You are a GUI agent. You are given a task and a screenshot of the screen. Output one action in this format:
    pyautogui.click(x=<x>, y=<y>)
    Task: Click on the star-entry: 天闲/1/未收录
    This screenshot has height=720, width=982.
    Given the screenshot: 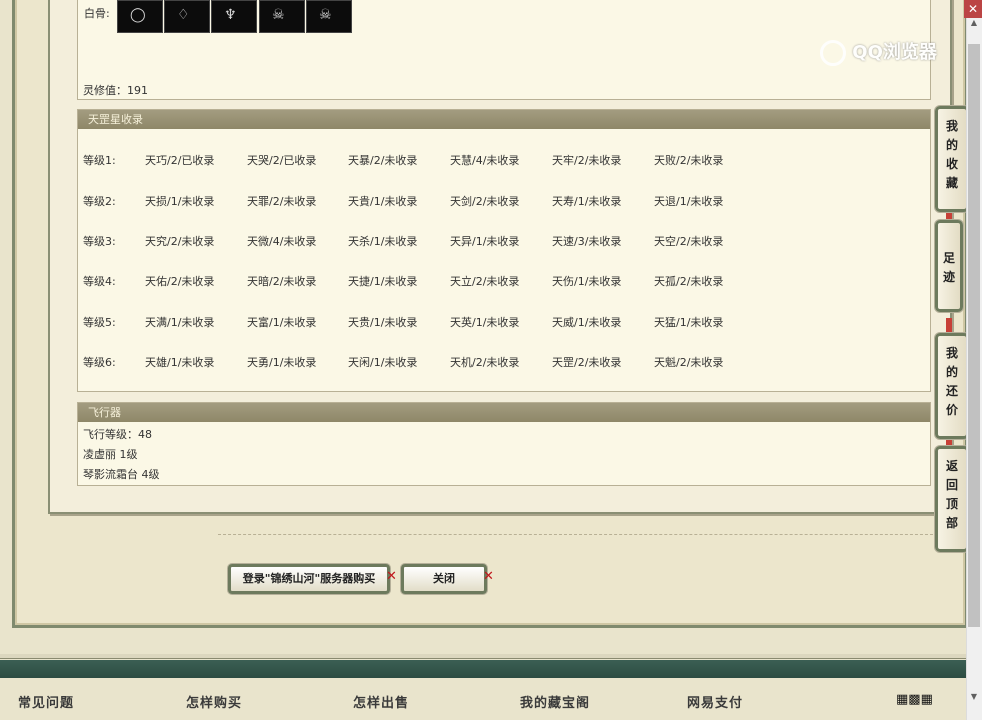 What is the action you would take?
    pyautogui.click(x=383, y=362)
    